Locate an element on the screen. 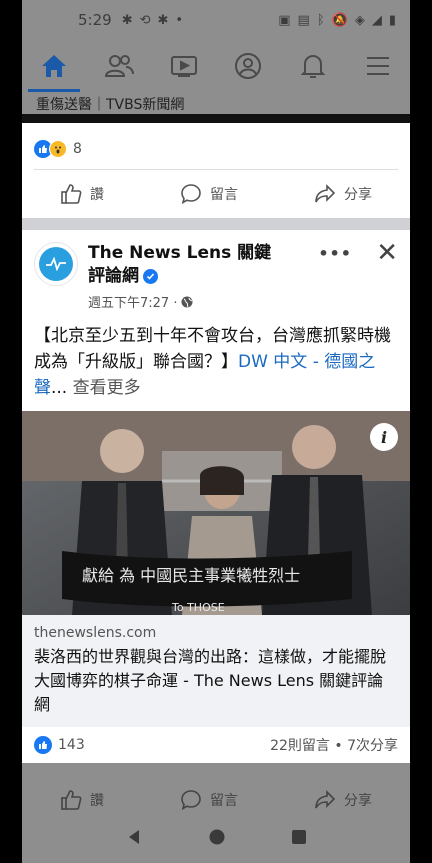 This screenshot has width=432, height=863. wifi-icon: ◈ is located at coordinates (359, 20).